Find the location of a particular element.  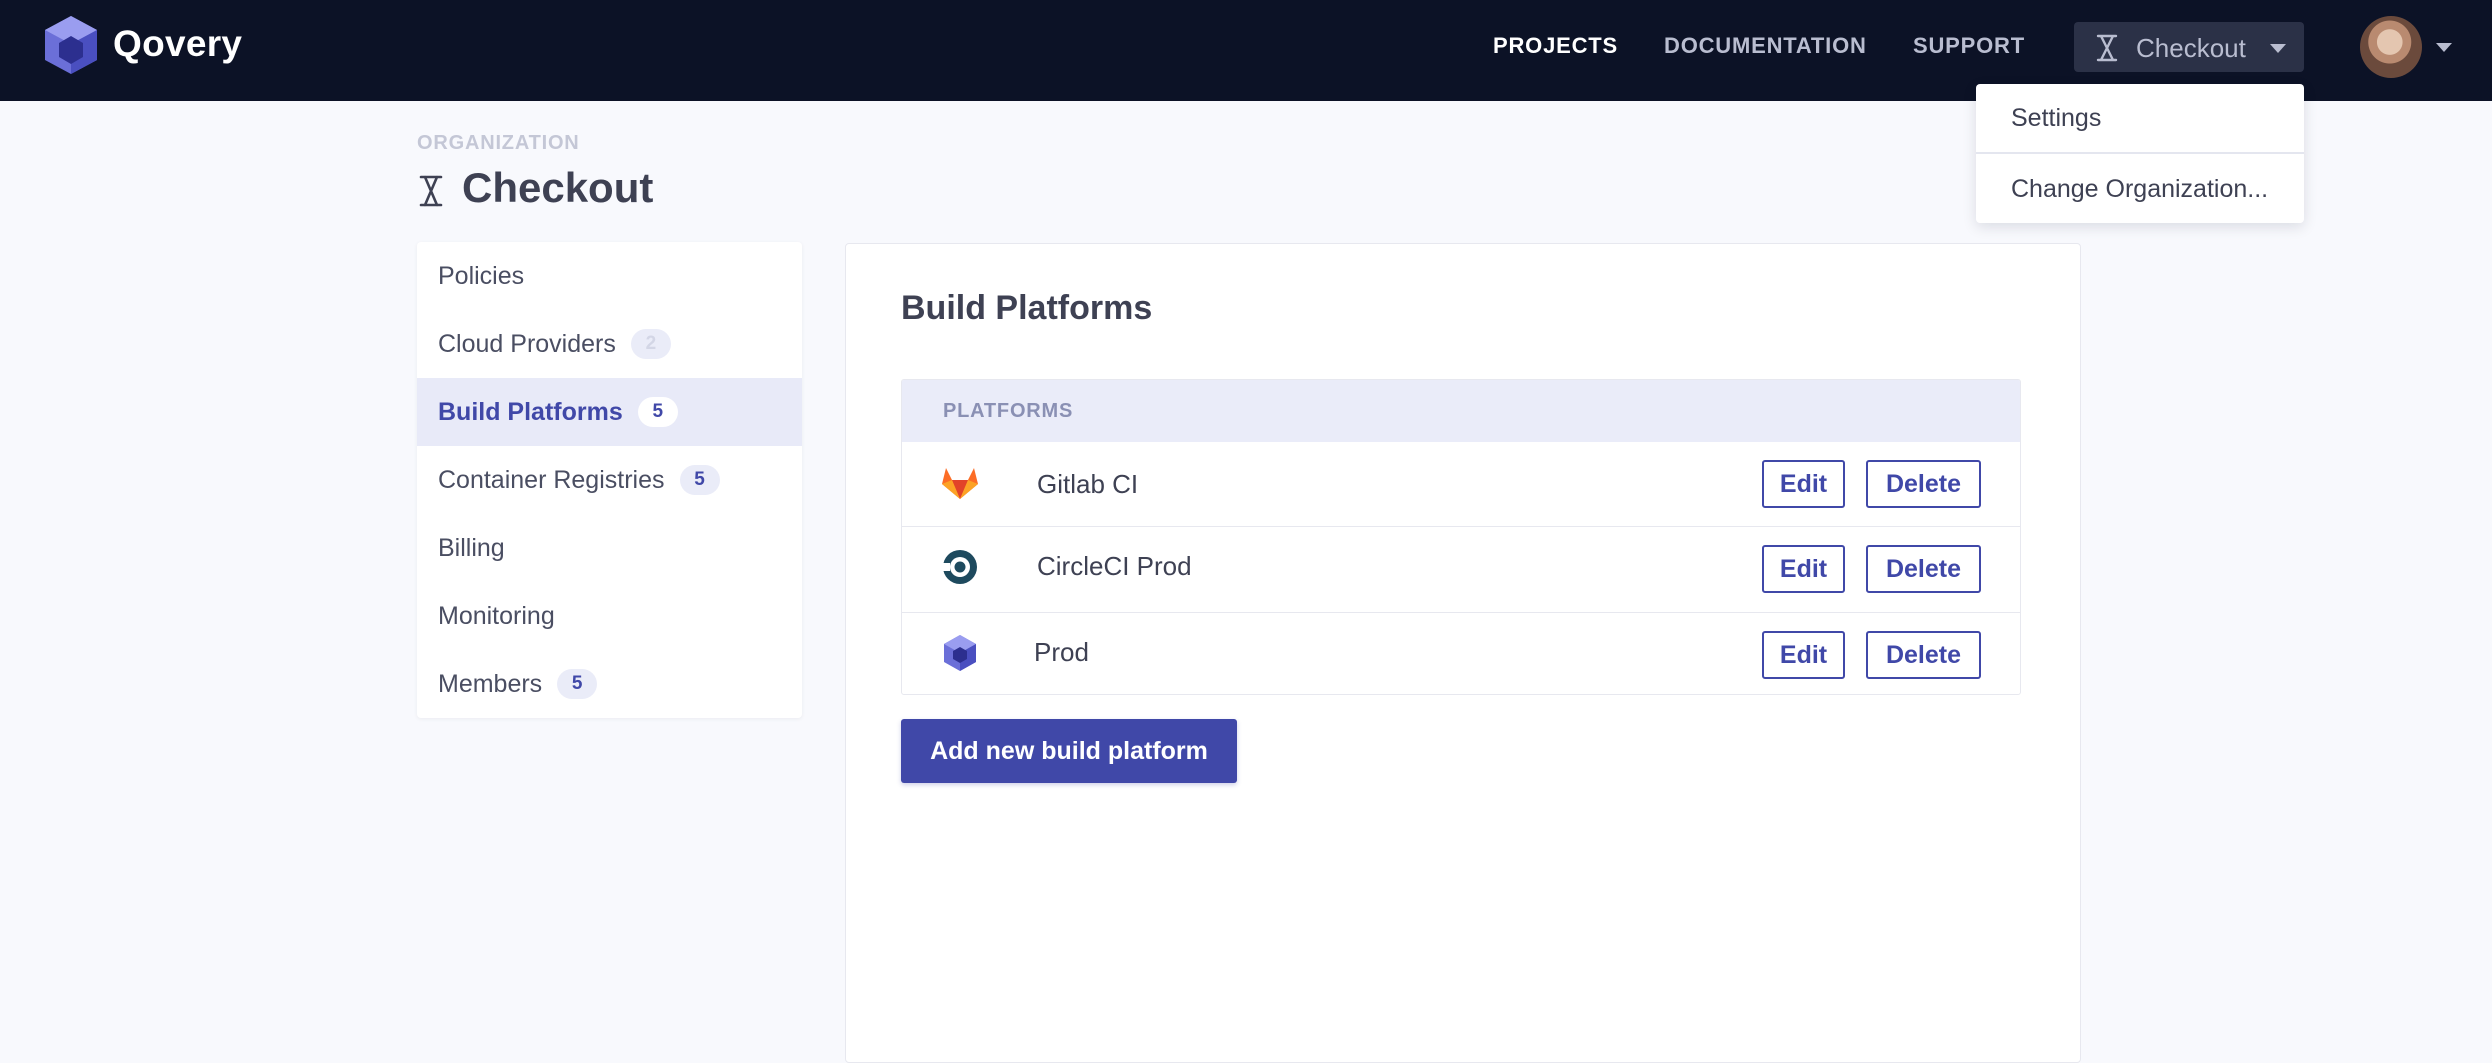

sidebar-item-monitoring: Monitoring is located at coordinates (609, 616).